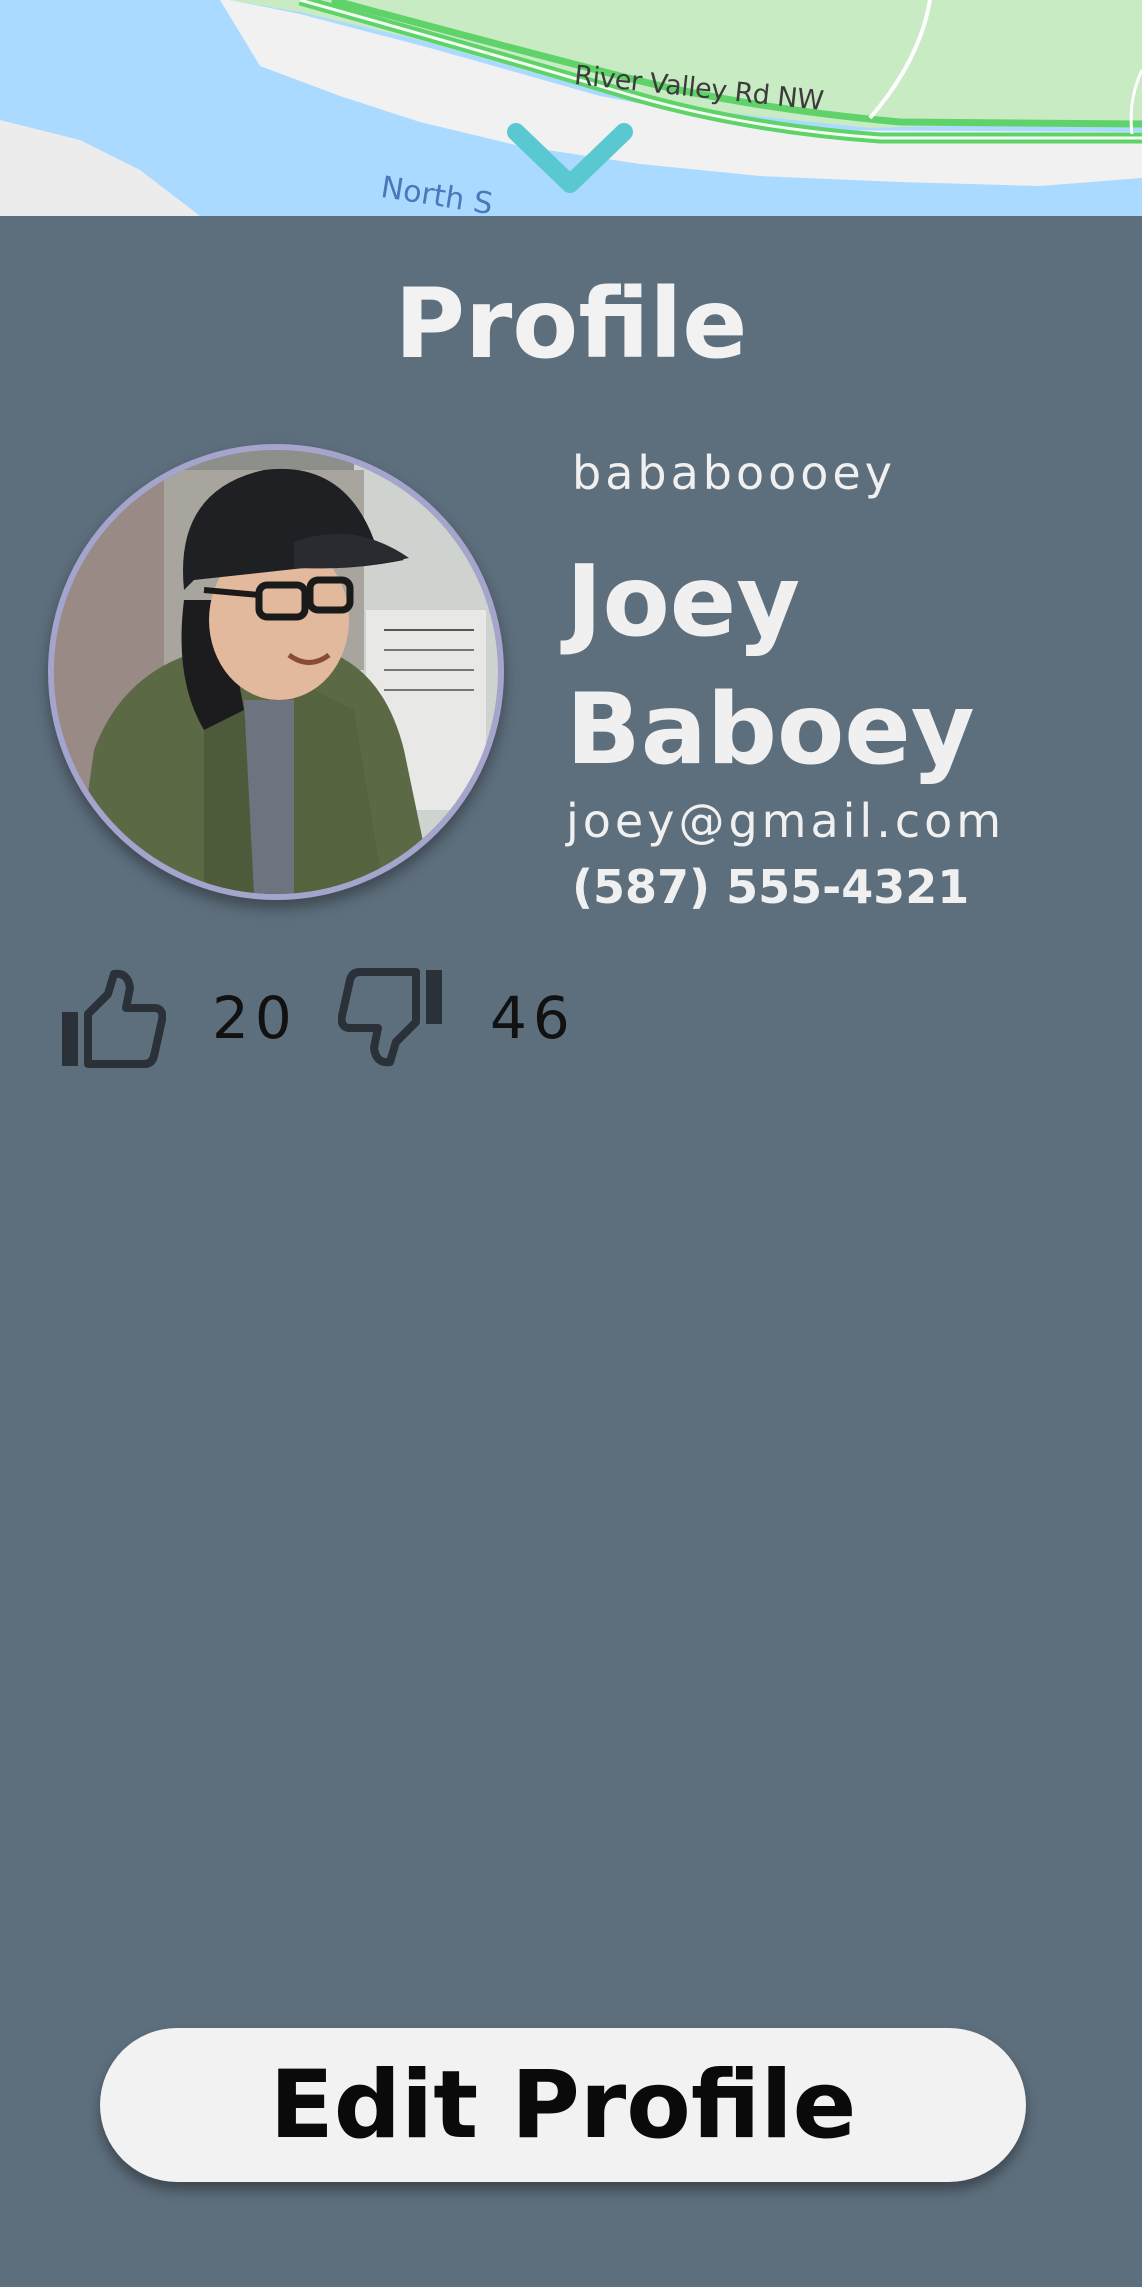 The image size is (1142, 2287). Describe the element at coordinates (178, 1018) in the screenshot. I see `likes-rating: 20` at that location.